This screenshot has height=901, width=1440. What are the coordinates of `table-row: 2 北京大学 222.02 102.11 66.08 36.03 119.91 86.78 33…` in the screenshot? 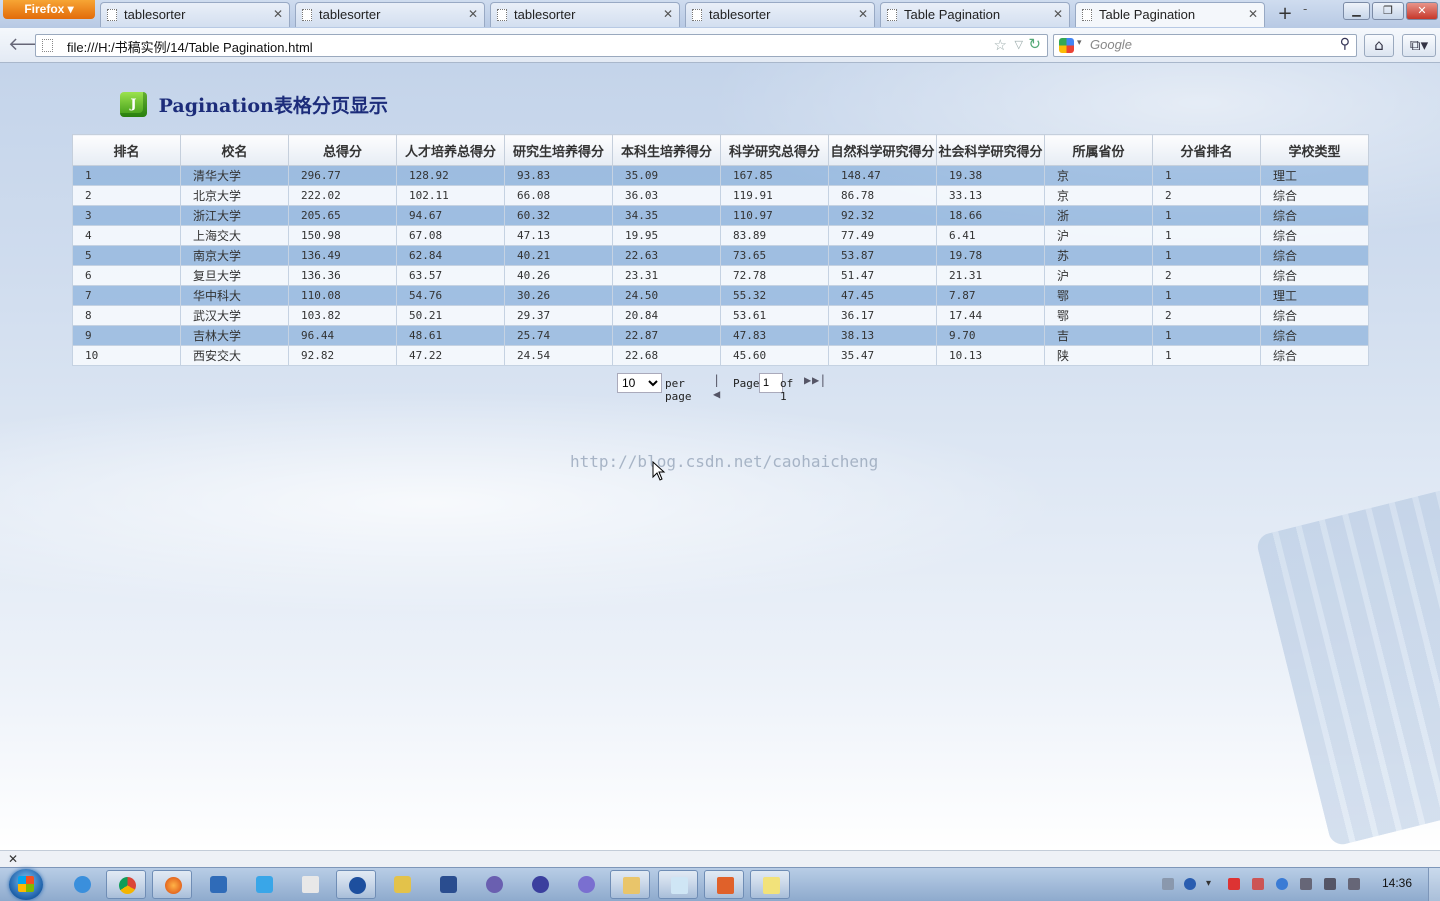 It's located at (720, 195).